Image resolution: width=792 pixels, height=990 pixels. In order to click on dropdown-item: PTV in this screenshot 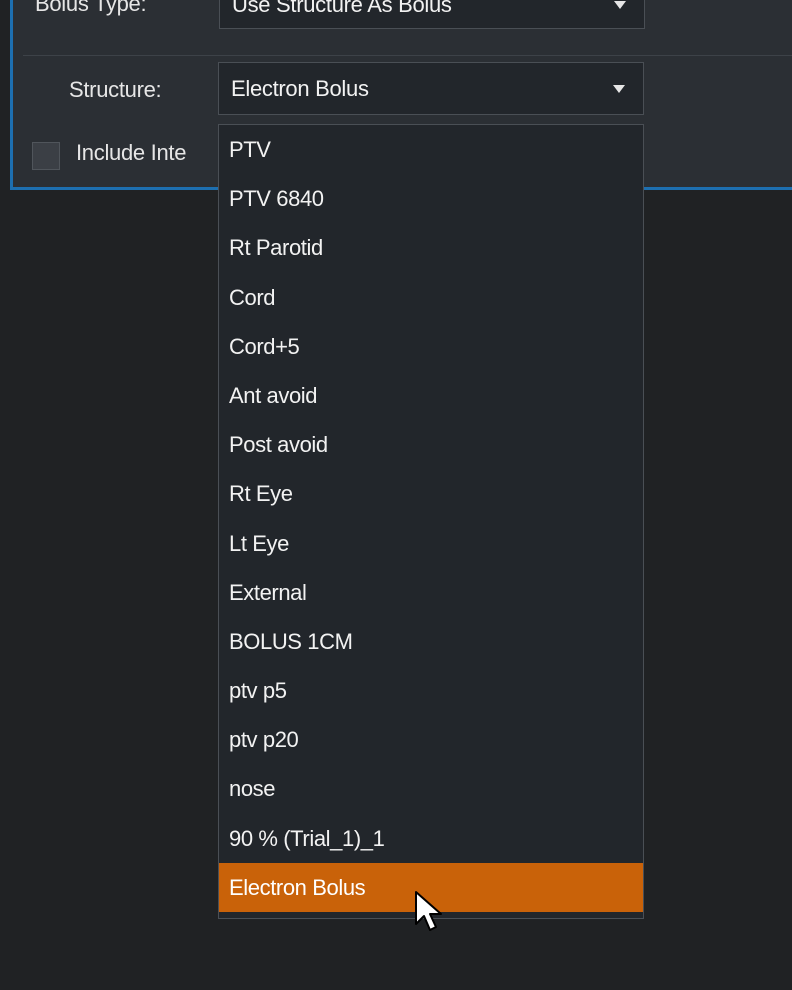, I will do `click(431, 149)`.